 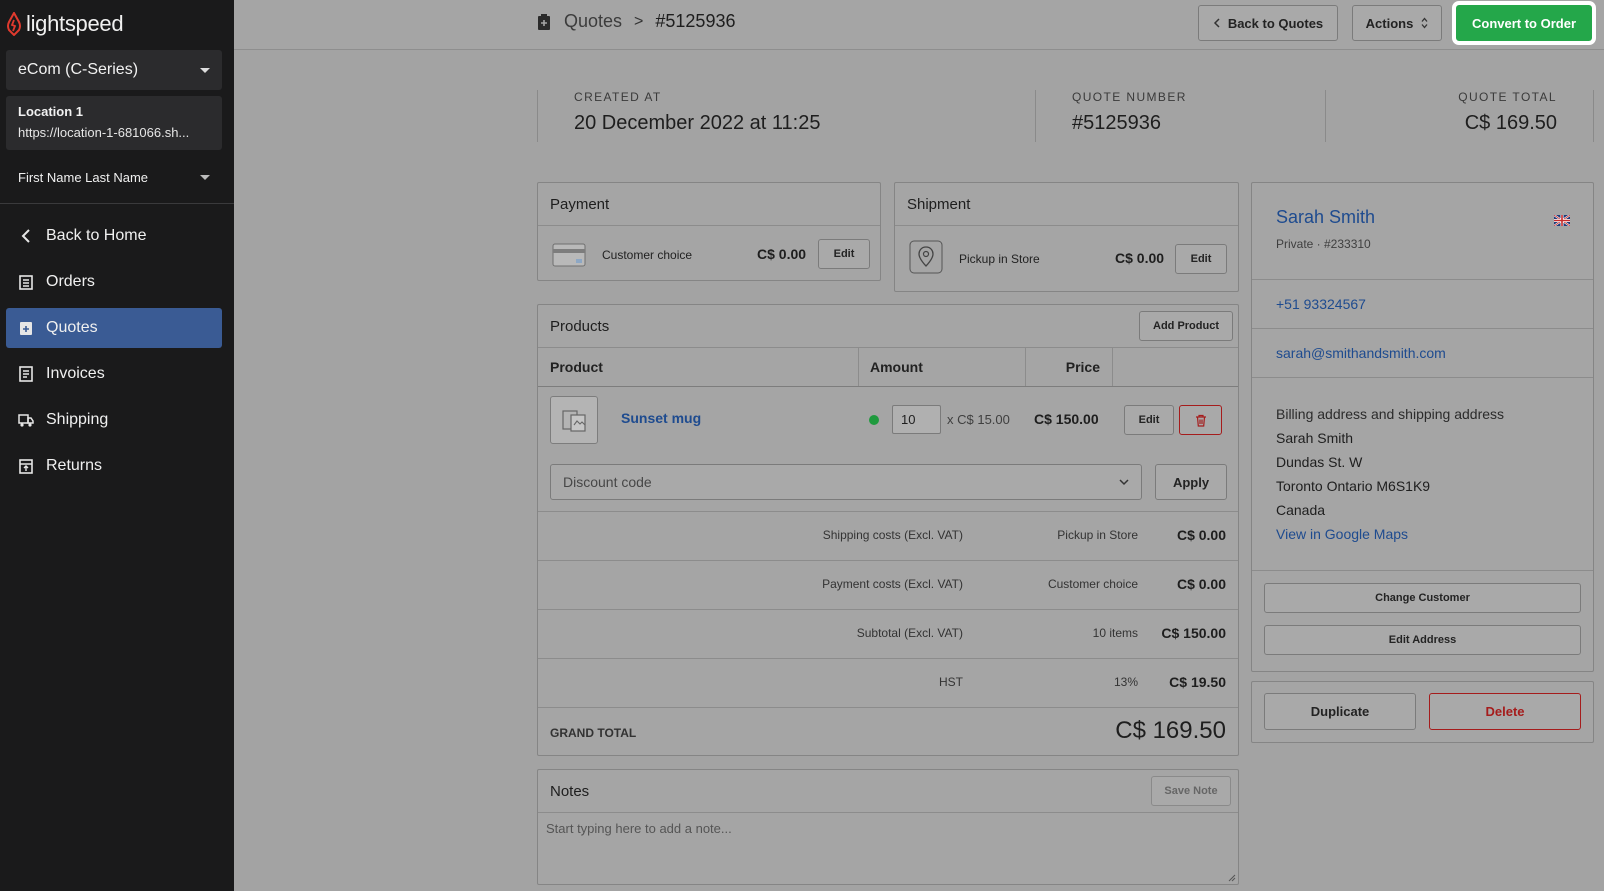 What do you see at coordinates (1191, 791) in the screenshot?
I see `save-note-button: Save Note` at bounding box center [1191, 791].